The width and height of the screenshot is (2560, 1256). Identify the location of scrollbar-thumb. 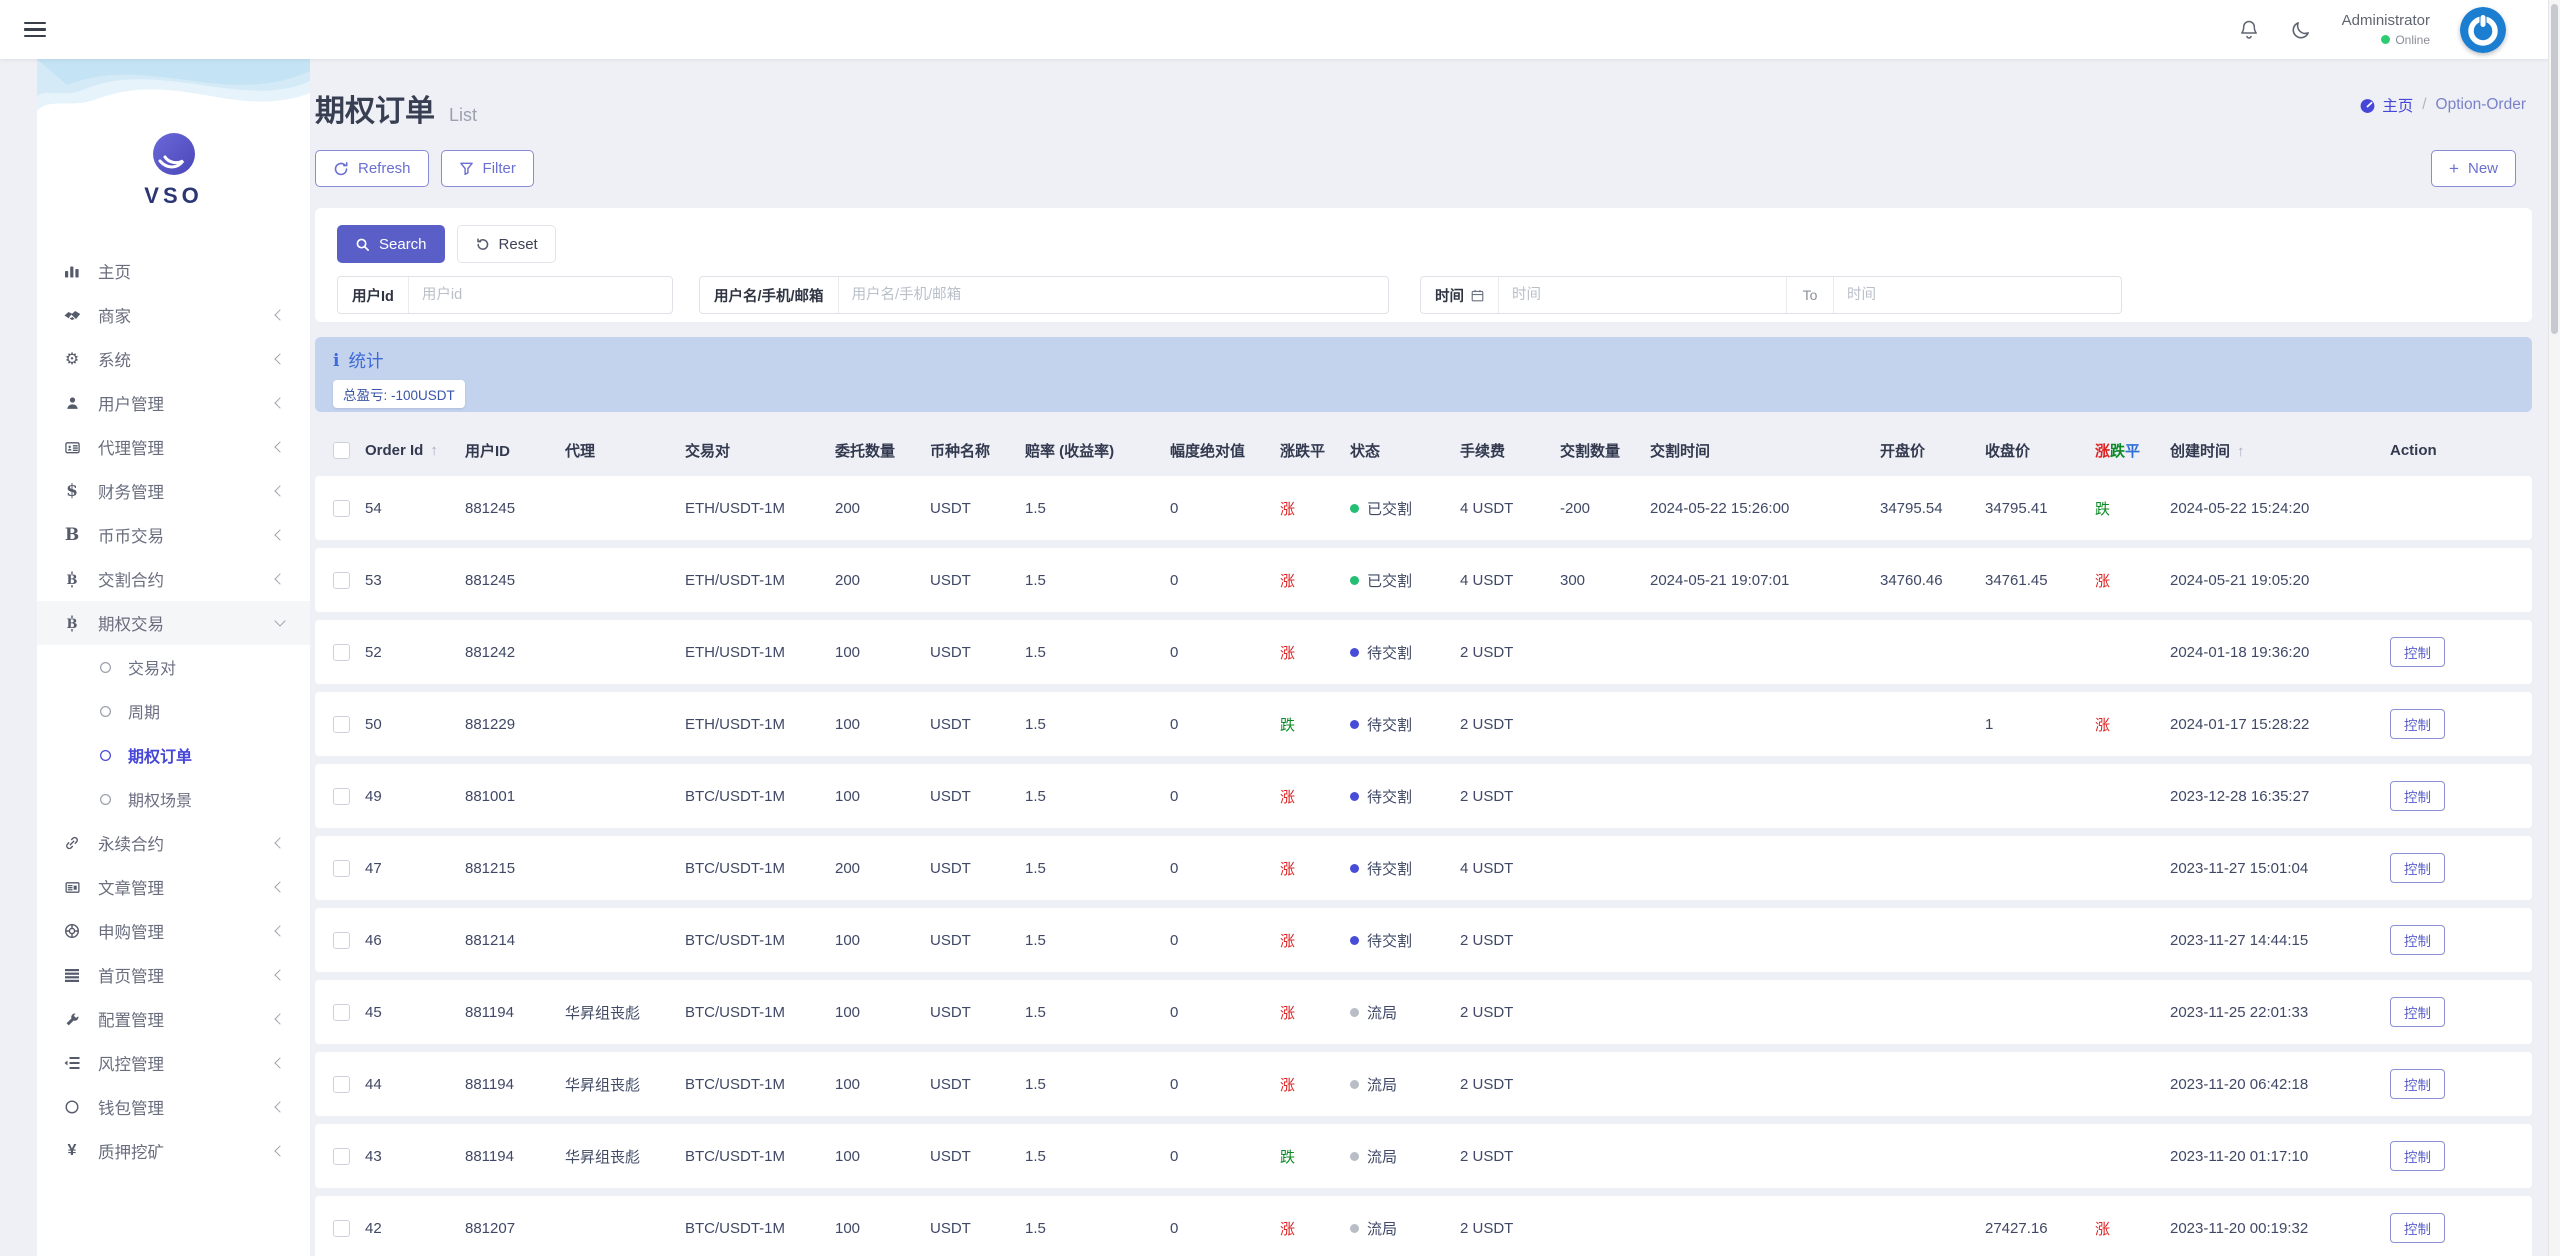
(2554, 169).